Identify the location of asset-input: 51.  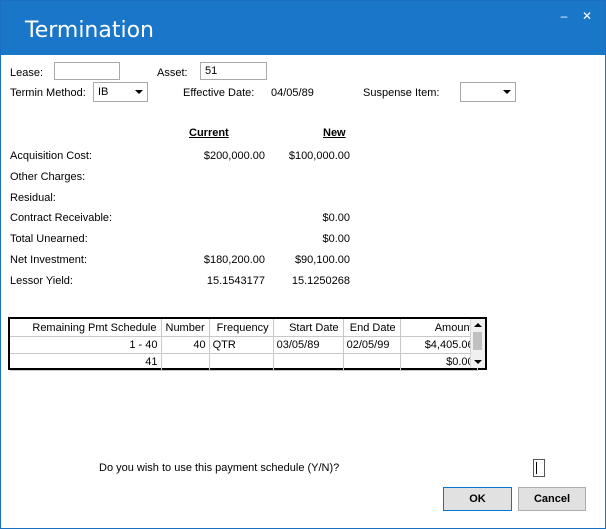
(233, 71).